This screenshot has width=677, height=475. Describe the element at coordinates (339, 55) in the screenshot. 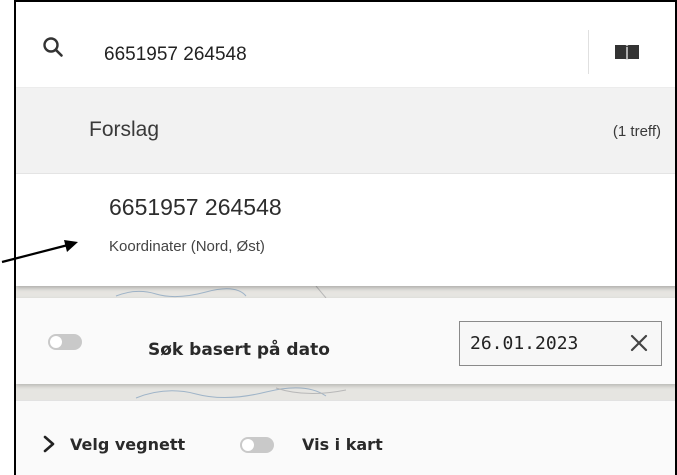

I see `search-input` at that location.